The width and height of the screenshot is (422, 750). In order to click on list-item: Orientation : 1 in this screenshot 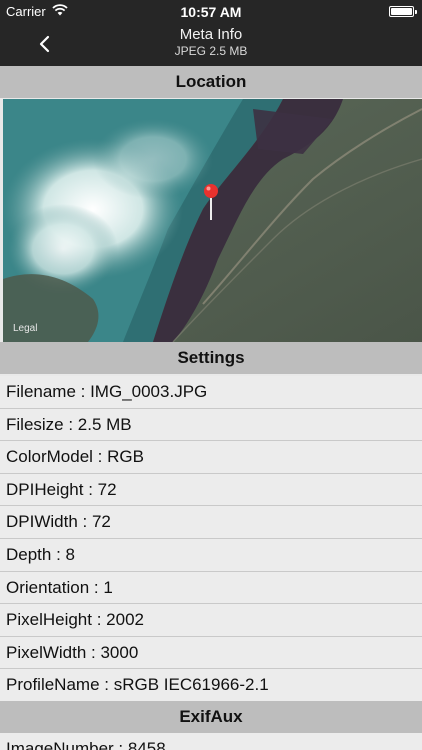, I will do `click(211, 588)`.